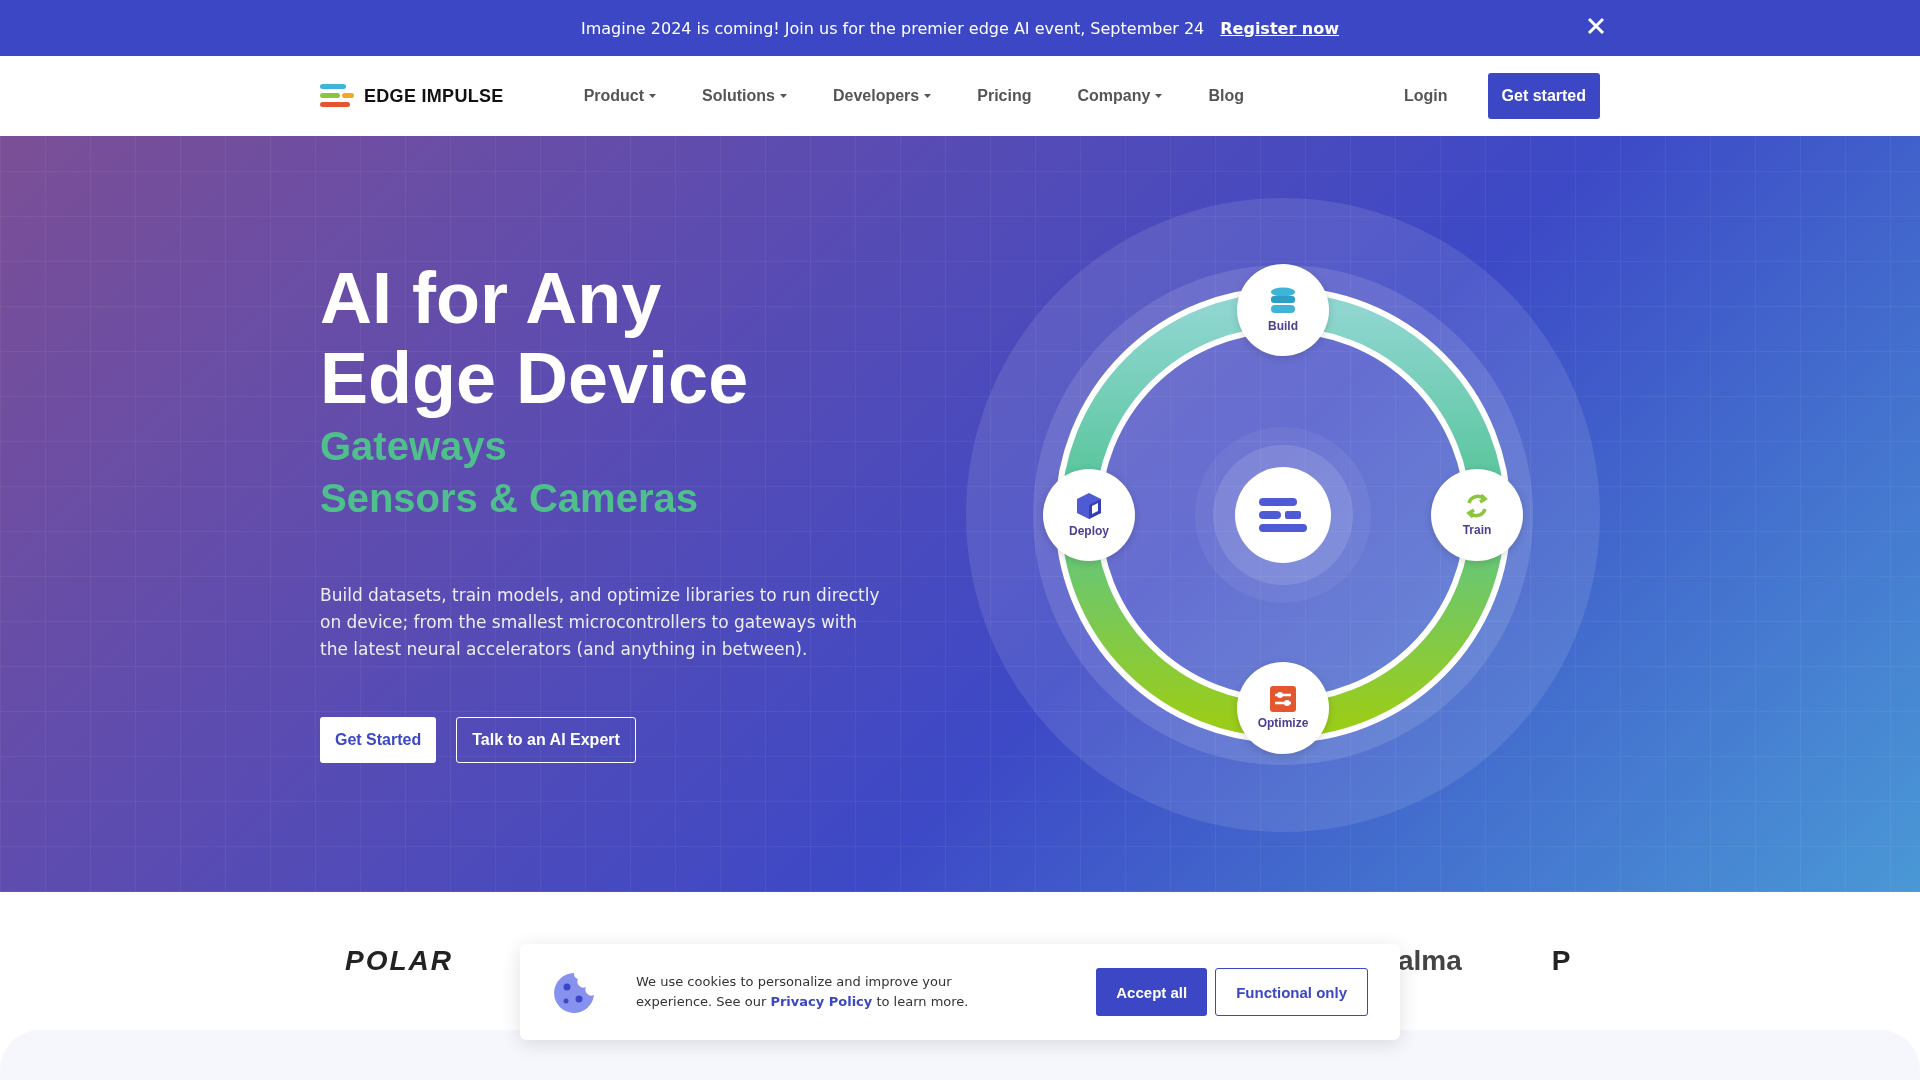  I want to click on login-link: Login, so click(1426, 96).